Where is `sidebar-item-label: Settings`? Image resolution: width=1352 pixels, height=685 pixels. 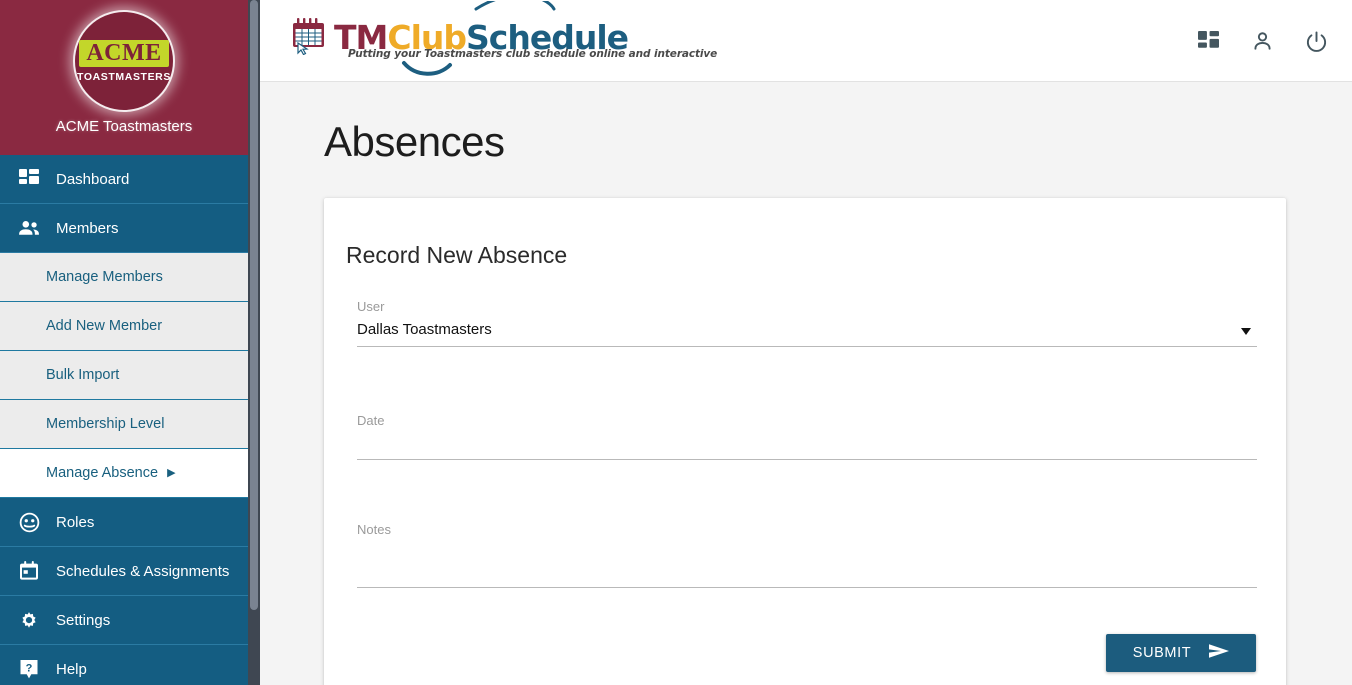 sidebar-item-label: Settings is located at coordinates (83, 620).